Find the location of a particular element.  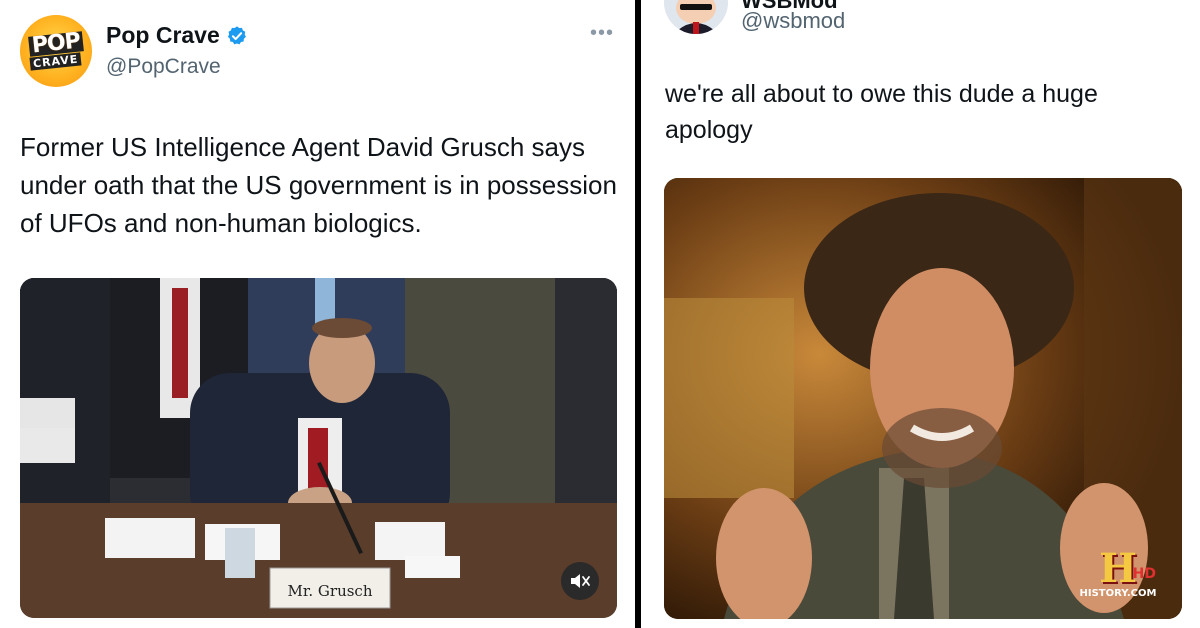

author-name-row: Pop Crave is located at coordinates (177, 35).